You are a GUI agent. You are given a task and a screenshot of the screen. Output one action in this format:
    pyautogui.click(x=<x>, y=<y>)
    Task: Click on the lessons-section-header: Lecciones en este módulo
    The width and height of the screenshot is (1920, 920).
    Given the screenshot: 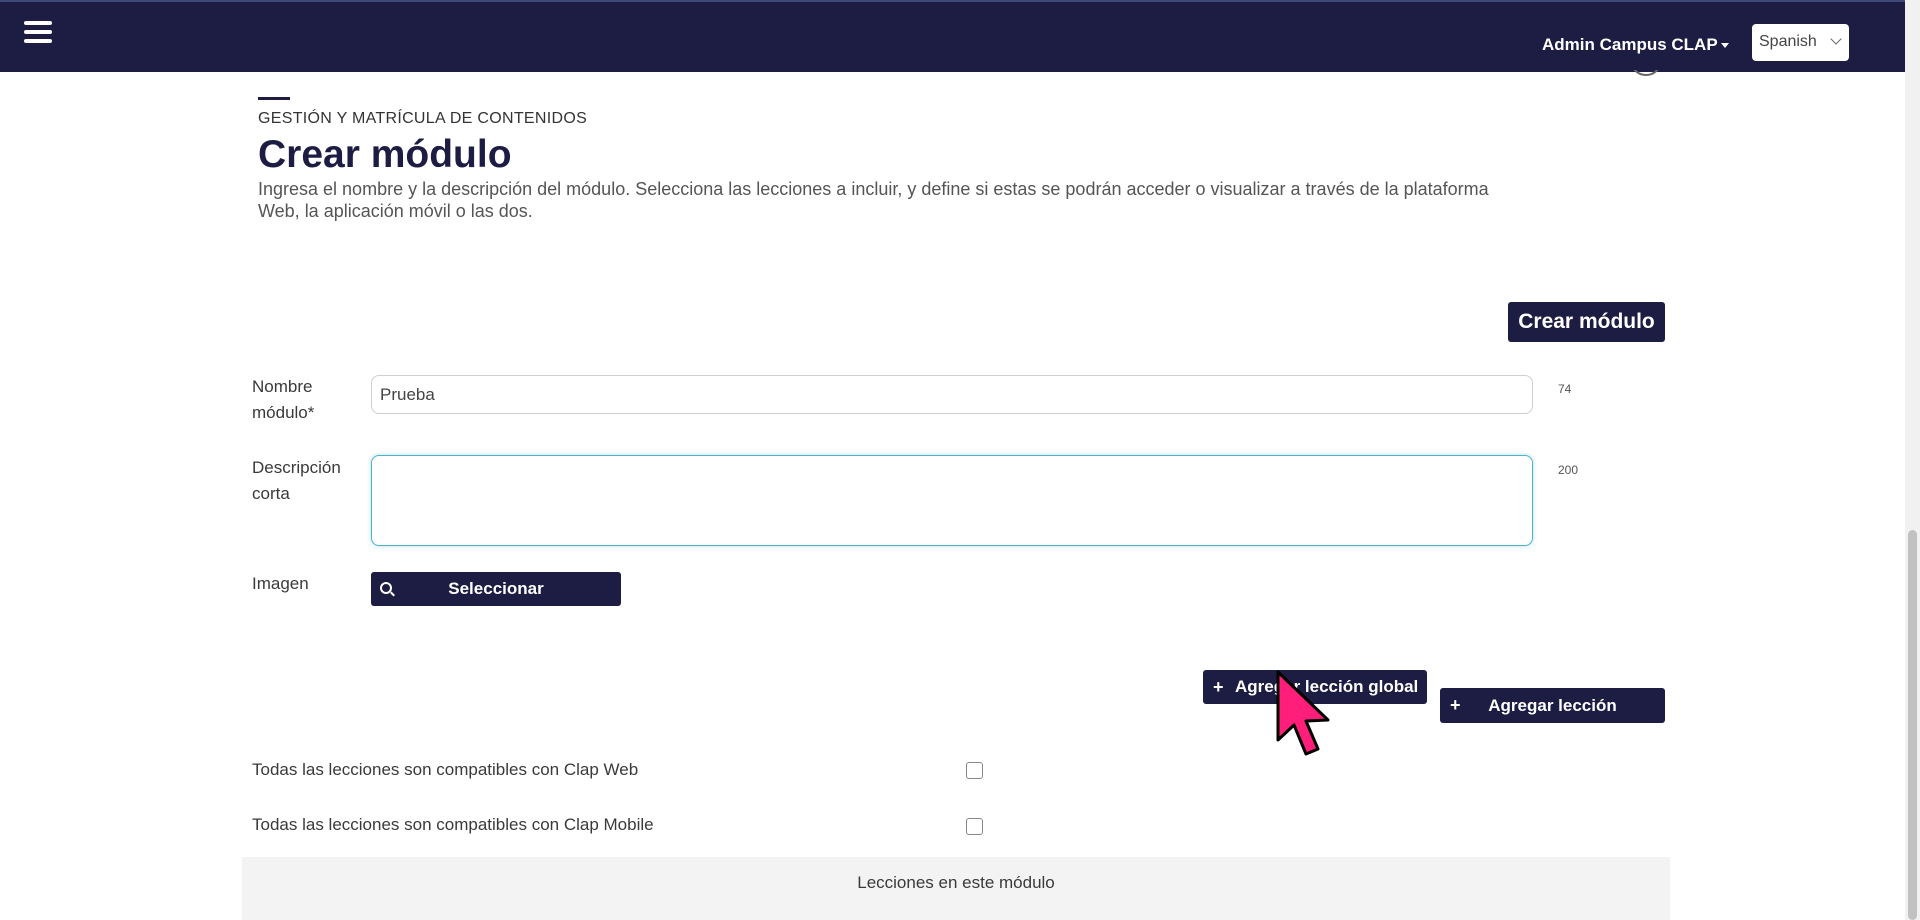 What is the action you would take?
    pyautogui.click(x=956, y=888)
    